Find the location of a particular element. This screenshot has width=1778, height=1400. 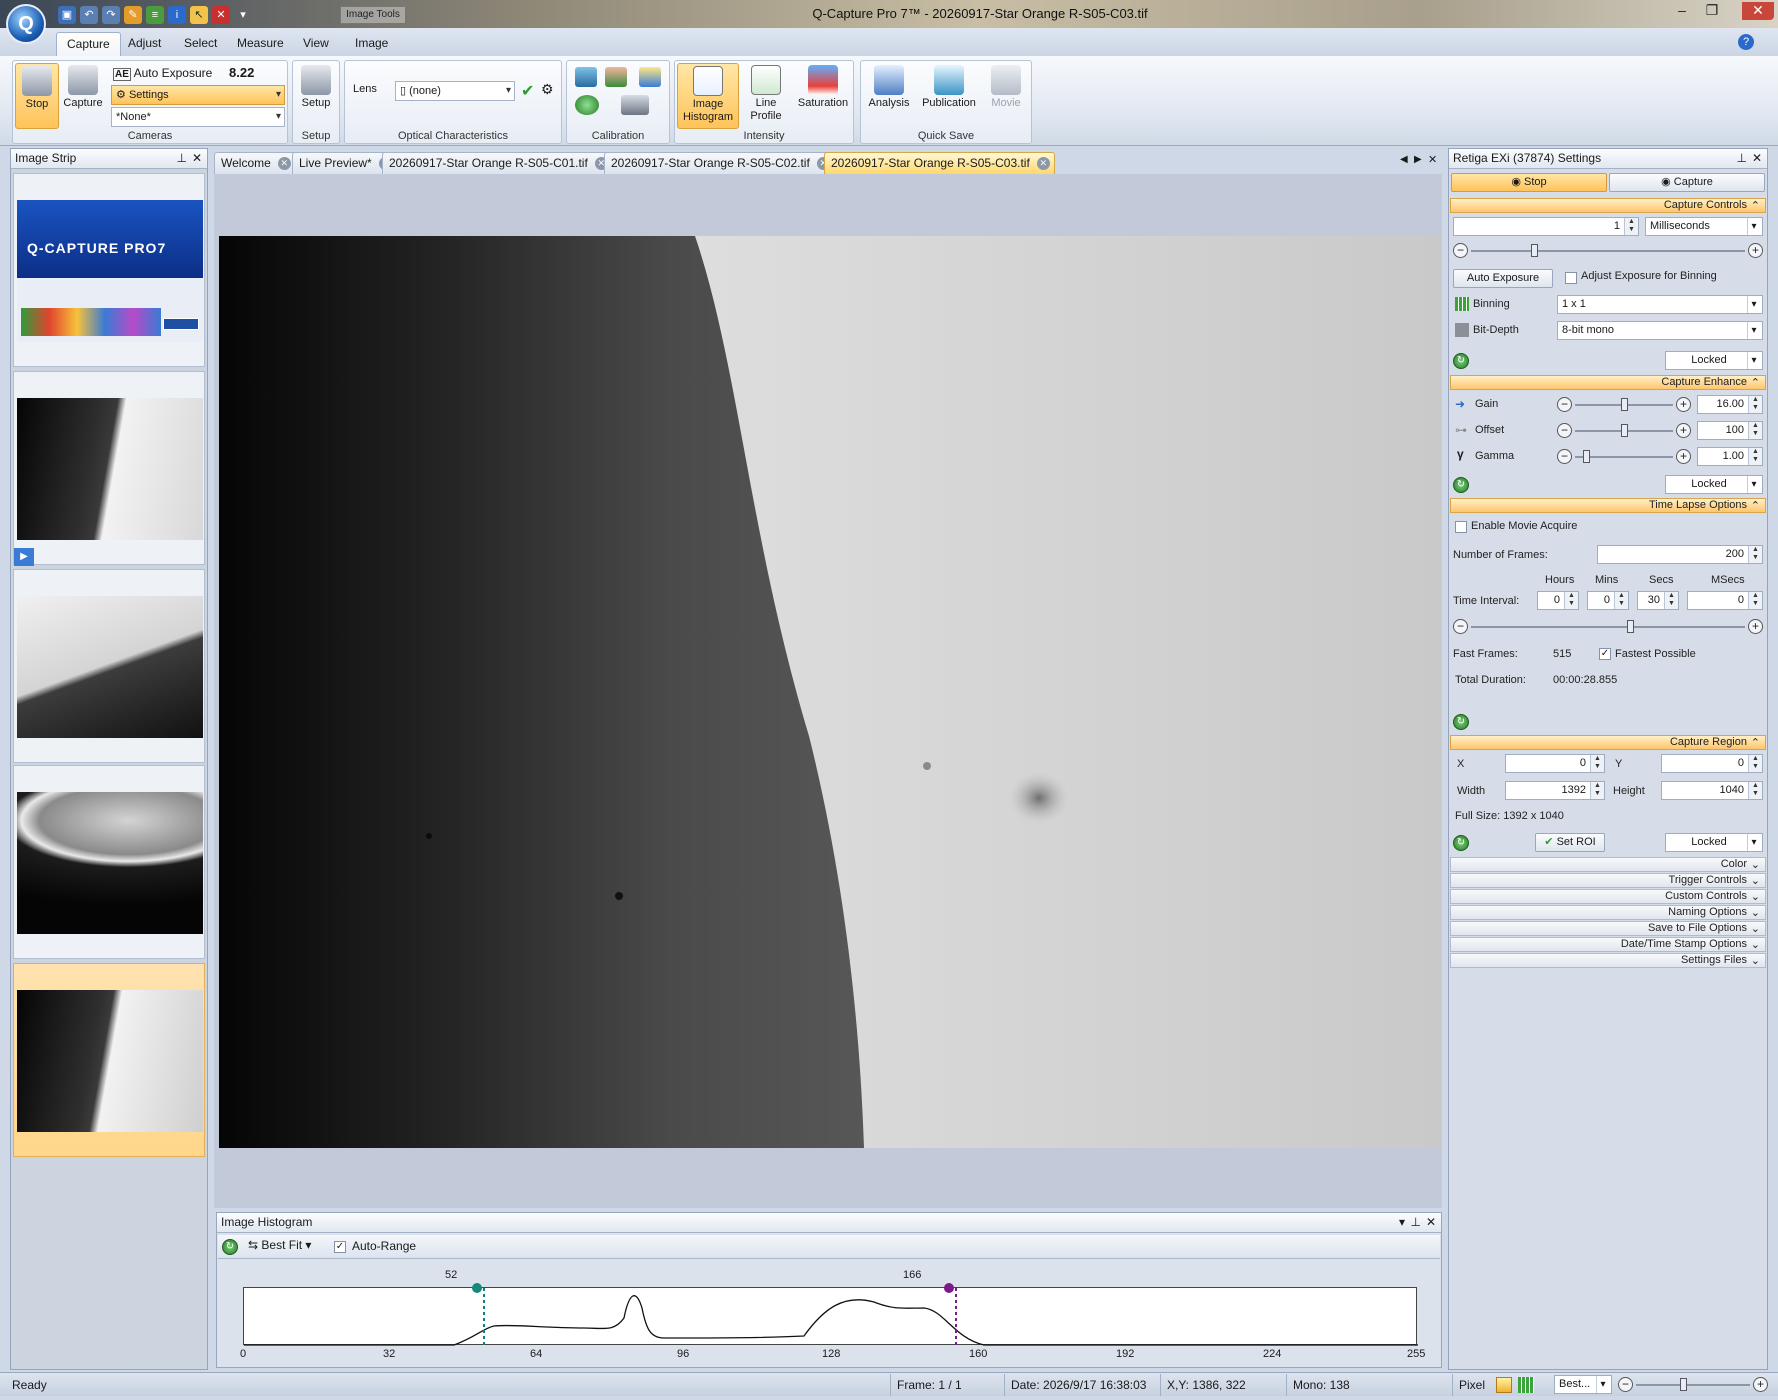

help-icon: ? is located at coordinates (1746, 42).